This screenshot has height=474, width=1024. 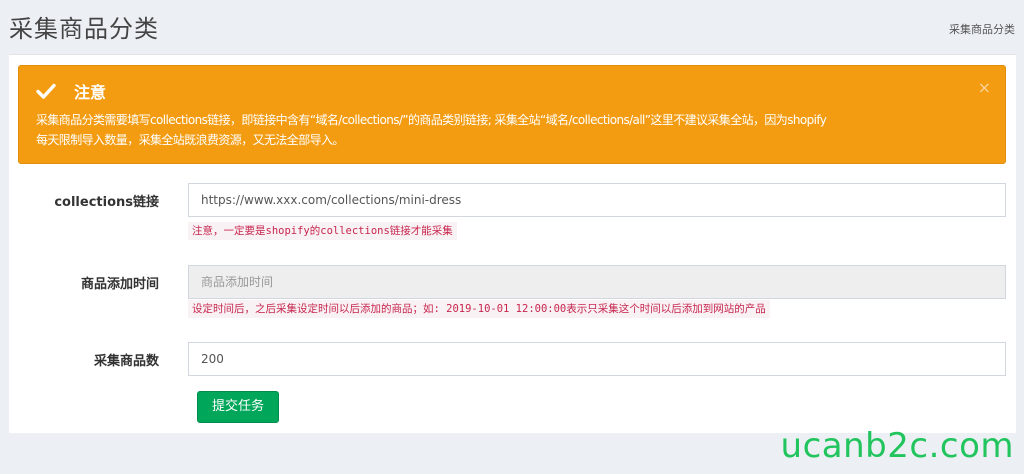 I want to click on page-header: 采集商品分类 采集商品分类, so click(x=512, y=25).